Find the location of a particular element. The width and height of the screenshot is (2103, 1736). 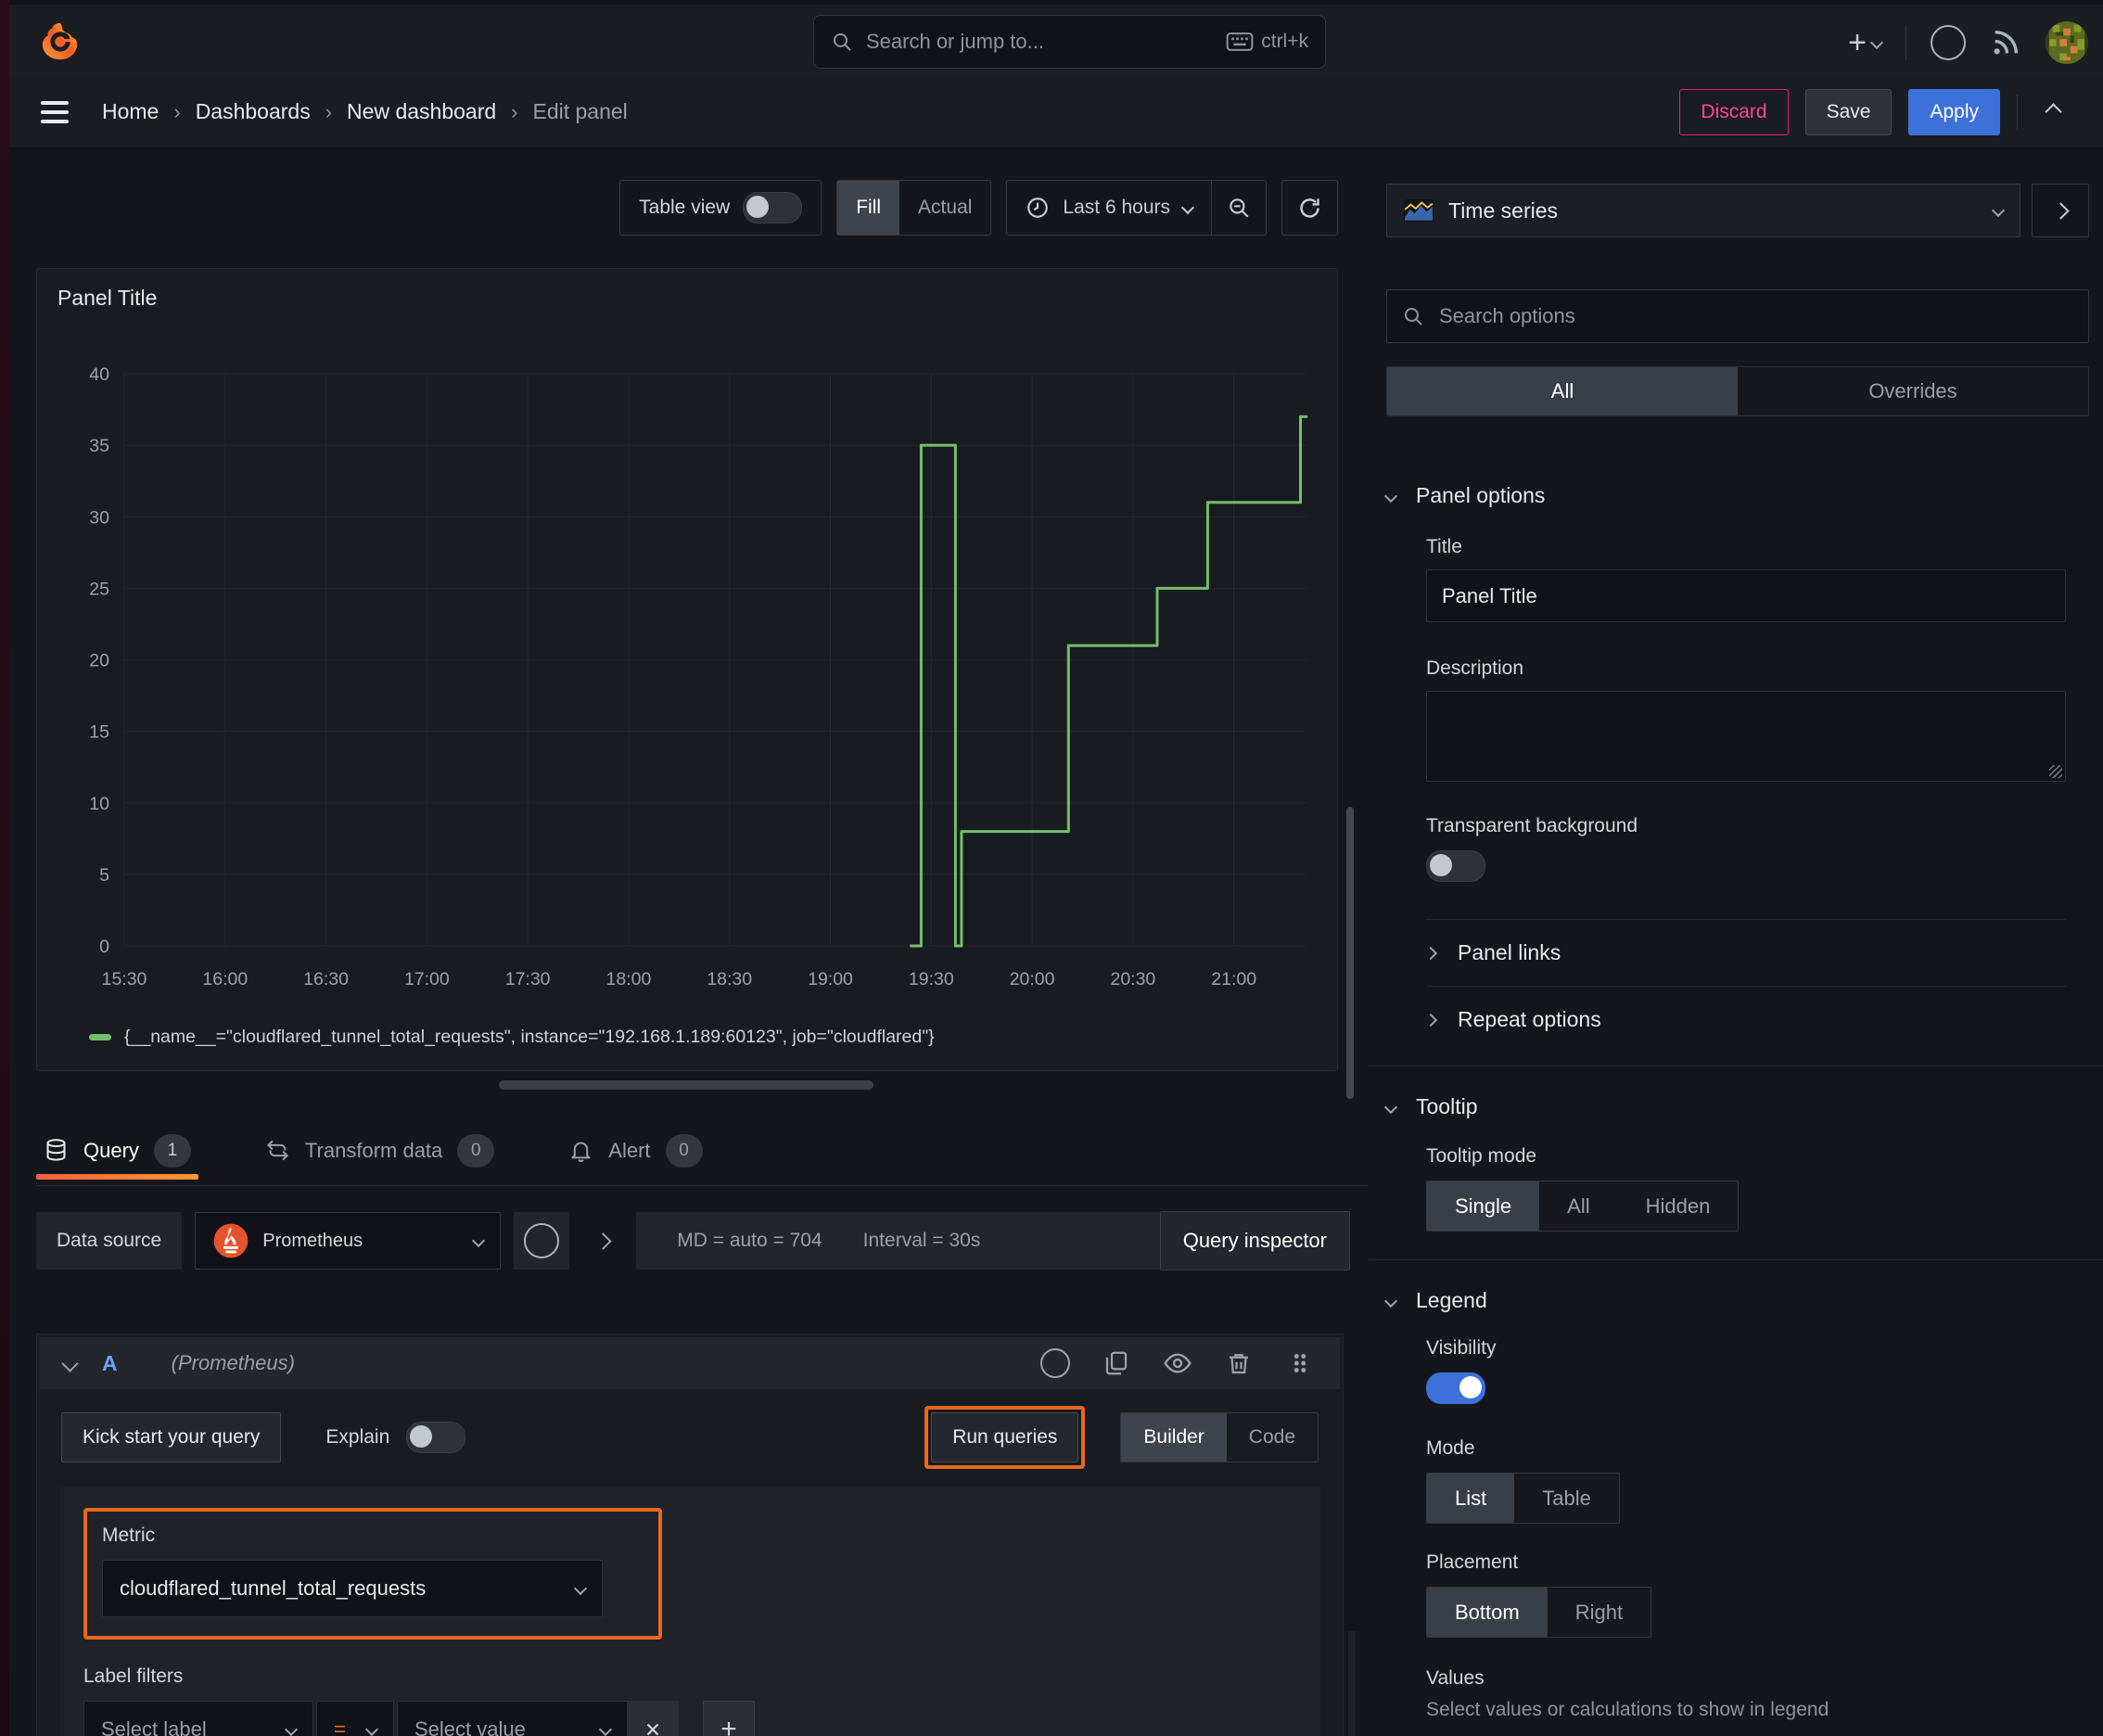

options-search is located at coordinates (1737, 316).